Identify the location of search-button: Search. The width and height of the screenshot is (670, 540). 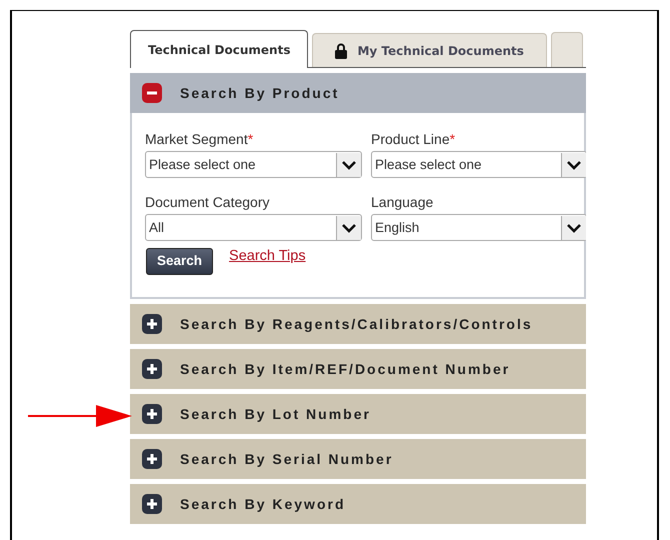
(180, 261).